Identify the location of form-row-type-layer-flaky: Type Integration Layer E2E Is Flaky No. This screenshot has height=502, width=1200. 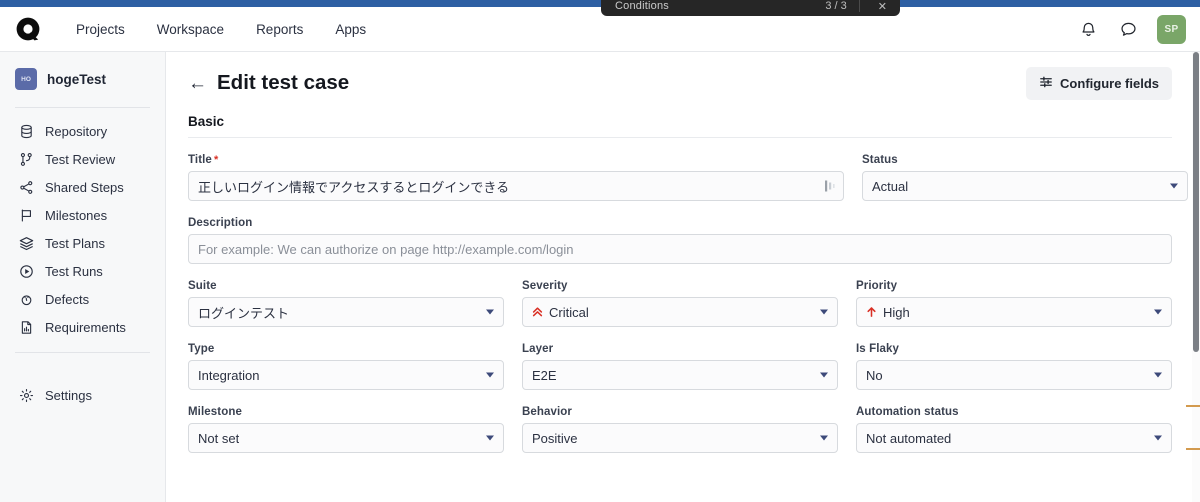
(680, 366).